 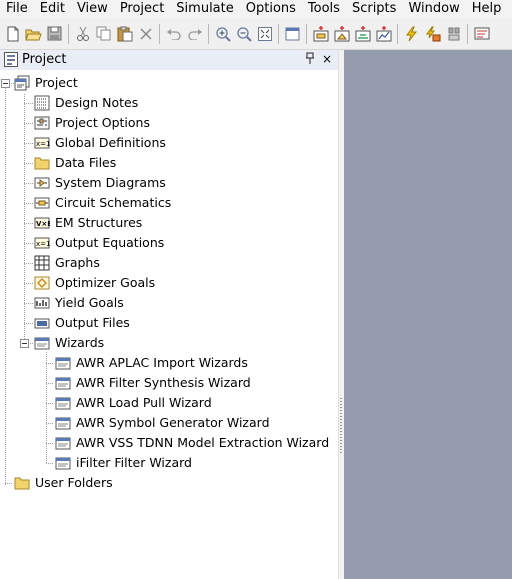 What do you see at coordinates (481, 34) in the screenshot?
I see `output-icon` at bounding box center [481, 34].